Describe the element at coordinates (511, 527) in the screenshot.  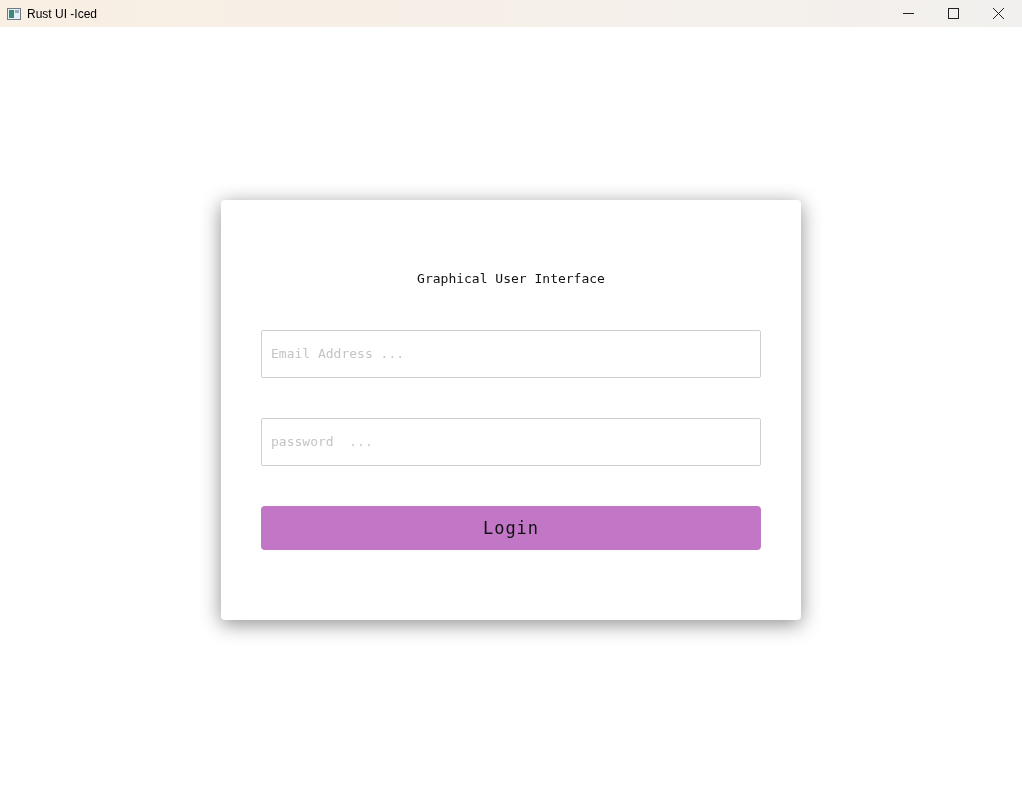
I see `login-button: Login` at that location.